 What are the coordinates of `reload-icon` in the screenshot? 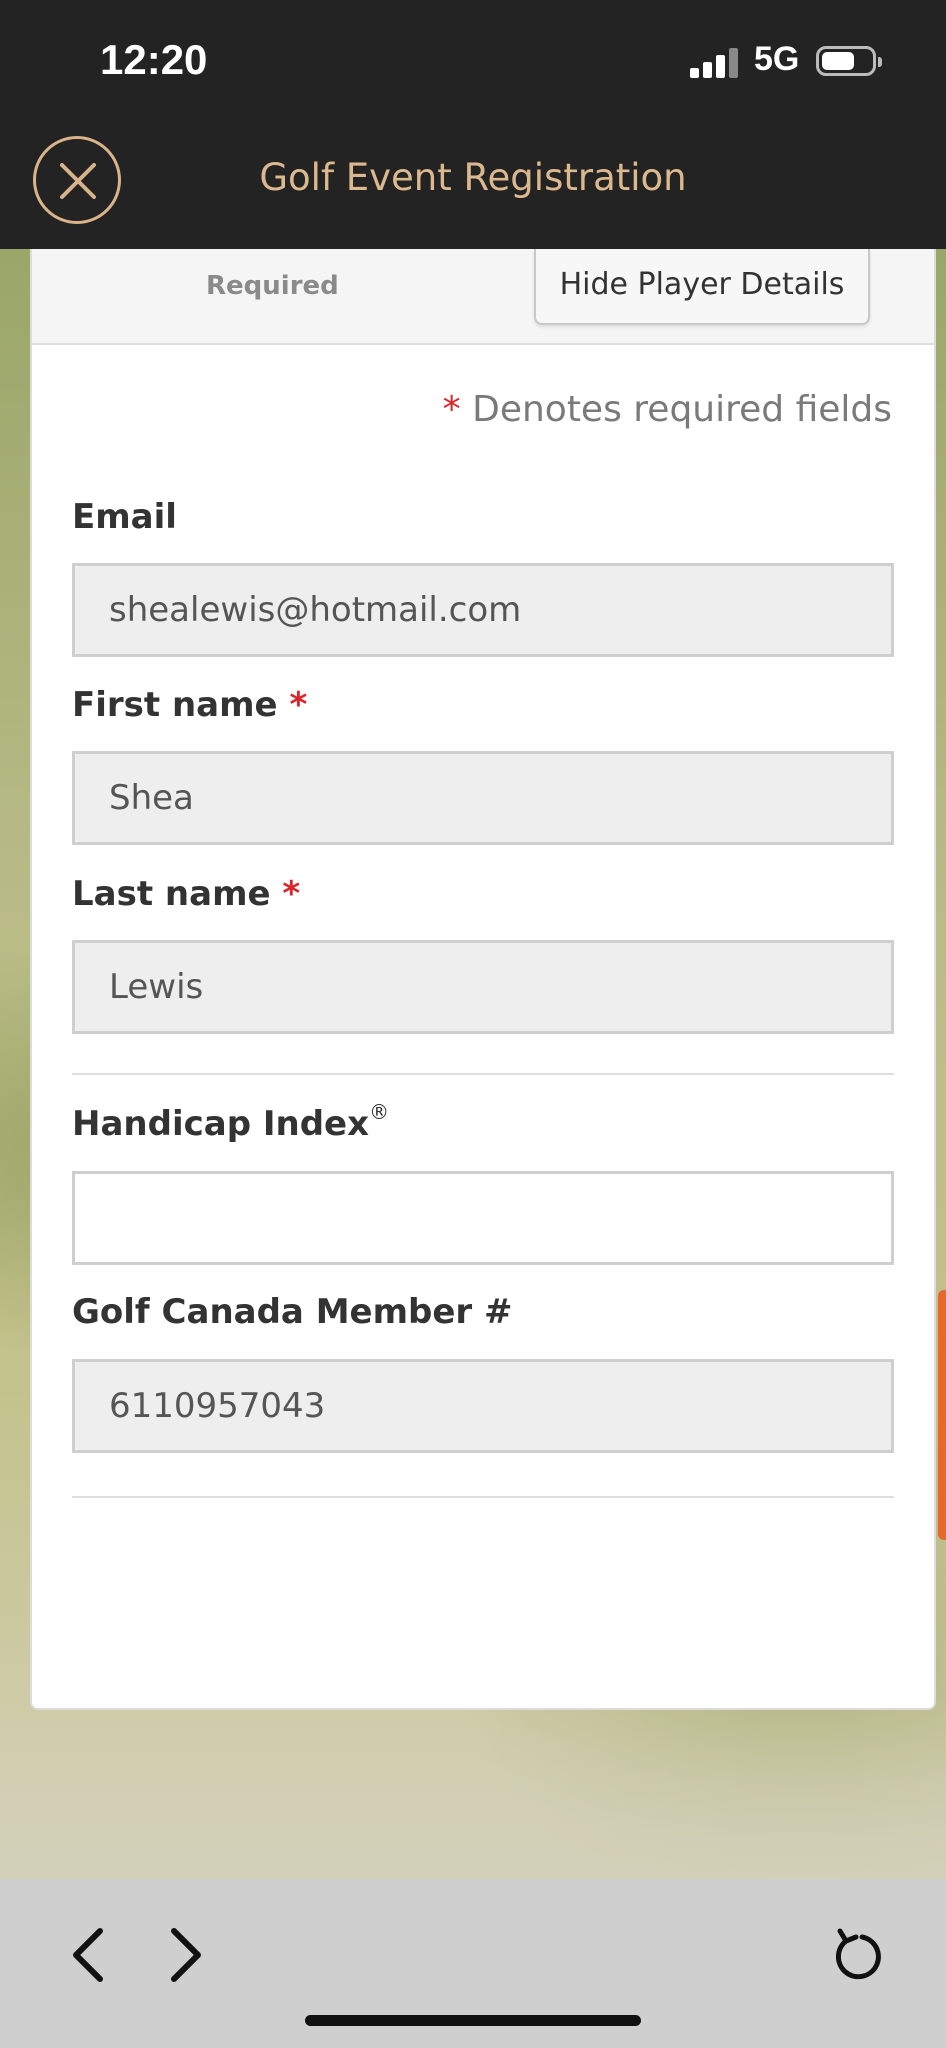 It's located at (858, 1953).